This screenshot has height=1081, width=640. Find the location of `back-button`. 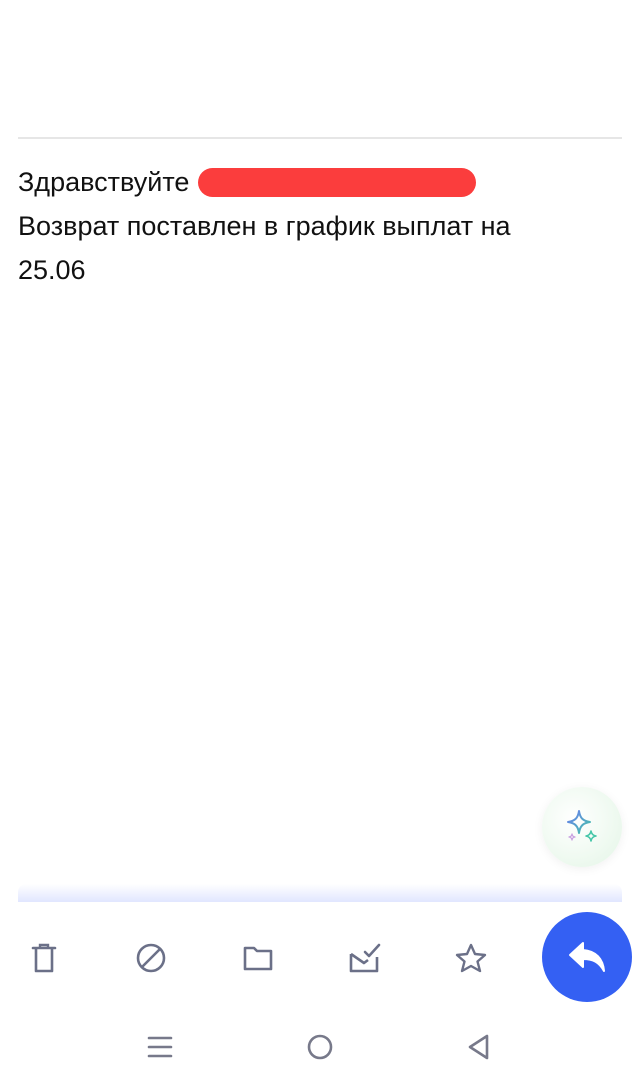

back-button is located at coordinates (479, 1047).